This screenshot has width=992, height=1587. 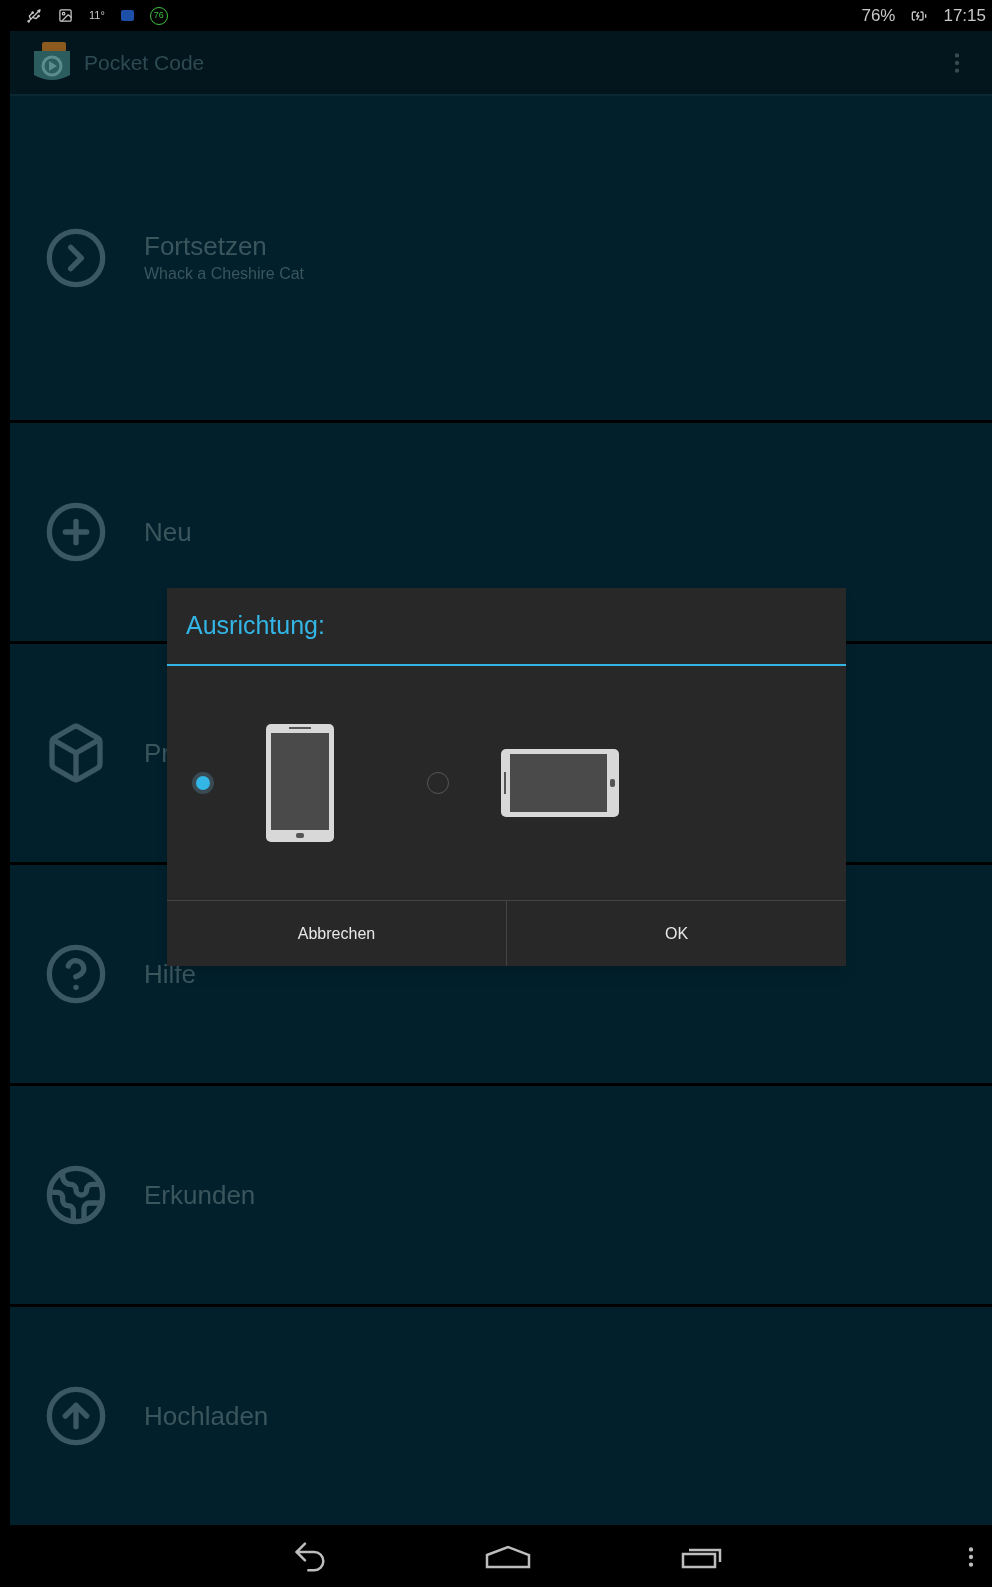 What do you see at coordinates (878, 15) in the screenshot?
I see `battery-percent: 76%` at bounding box center [878, 15].